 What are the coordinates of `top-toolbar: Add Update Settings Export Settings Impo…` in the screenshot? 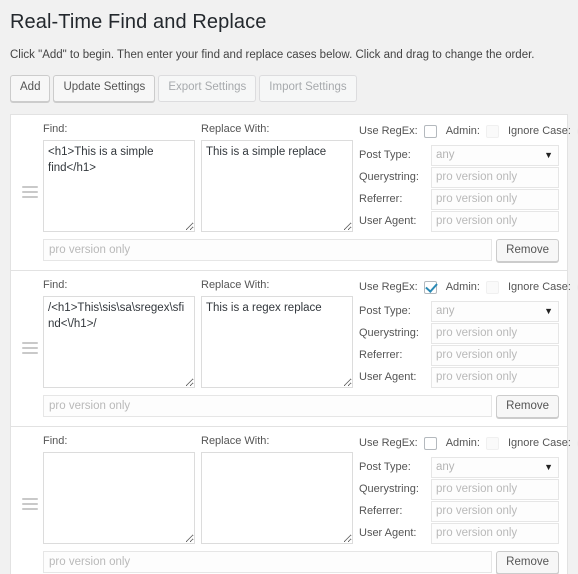 It's located at (289, 88).